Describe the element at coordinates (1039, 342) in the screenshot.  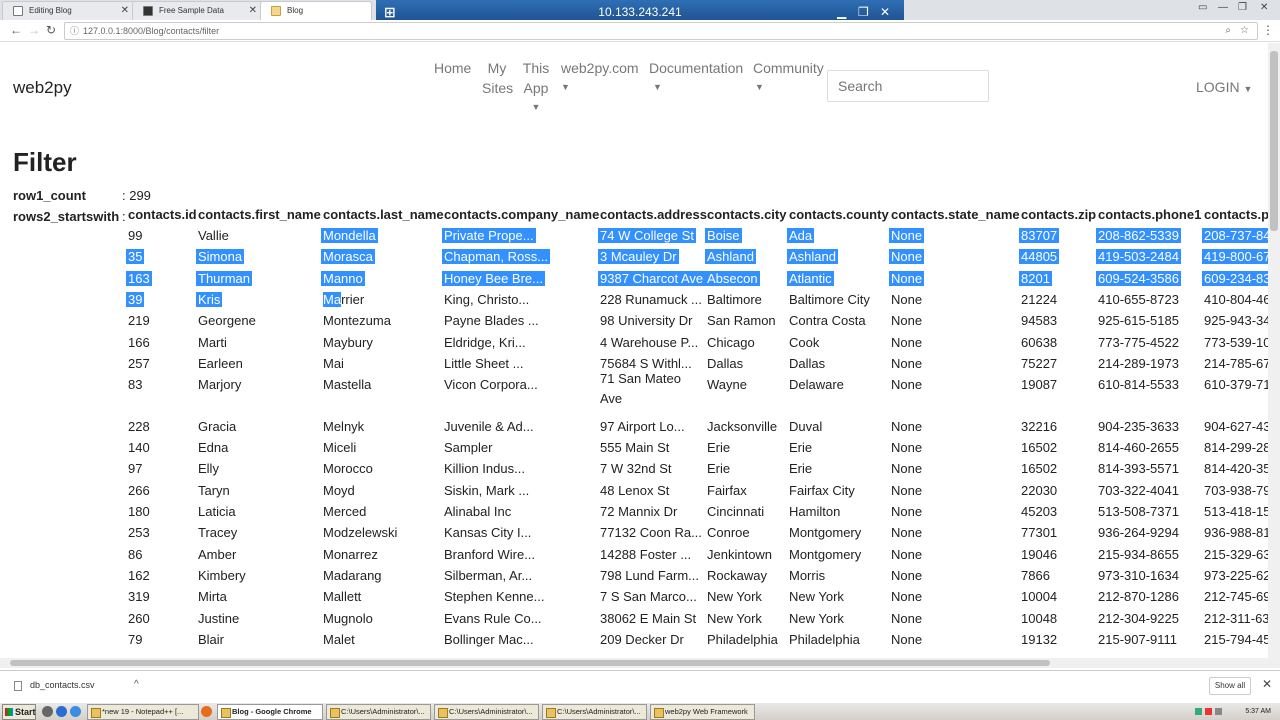
I see `table-cell: 60638` at that location.